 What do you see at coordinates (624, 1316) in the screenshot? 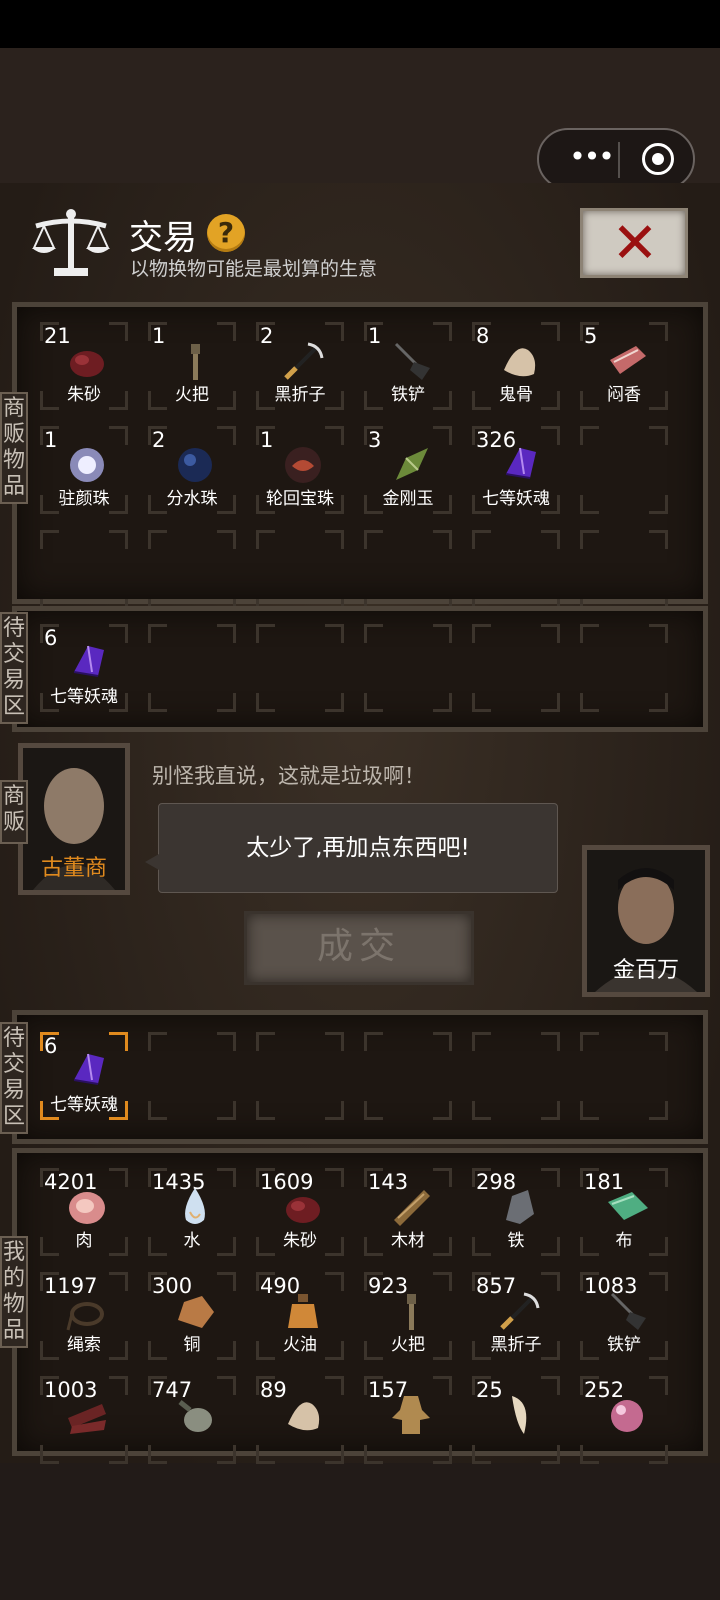
I see `my-item-slot: 1083 铁铲` at bounding box center [624, 1316].